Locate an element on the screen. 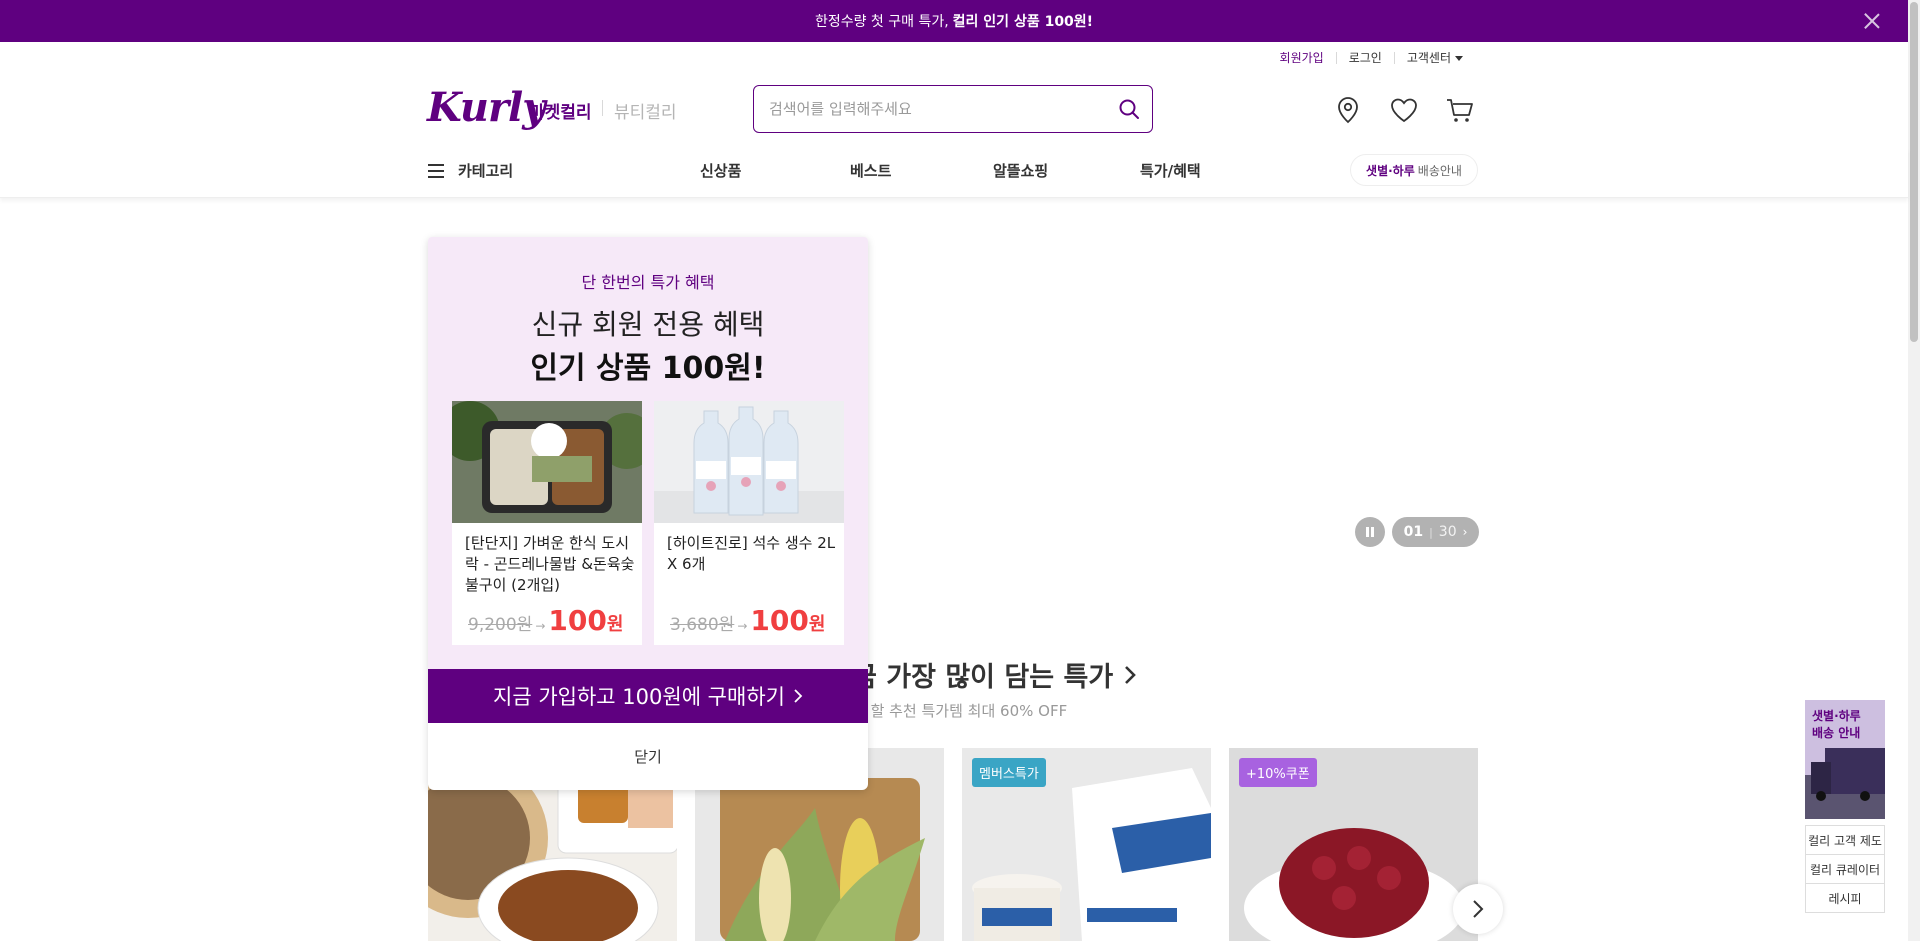  section-title-text: 금 가장 많이 담는 특가 is located at coordinates (983, 677).